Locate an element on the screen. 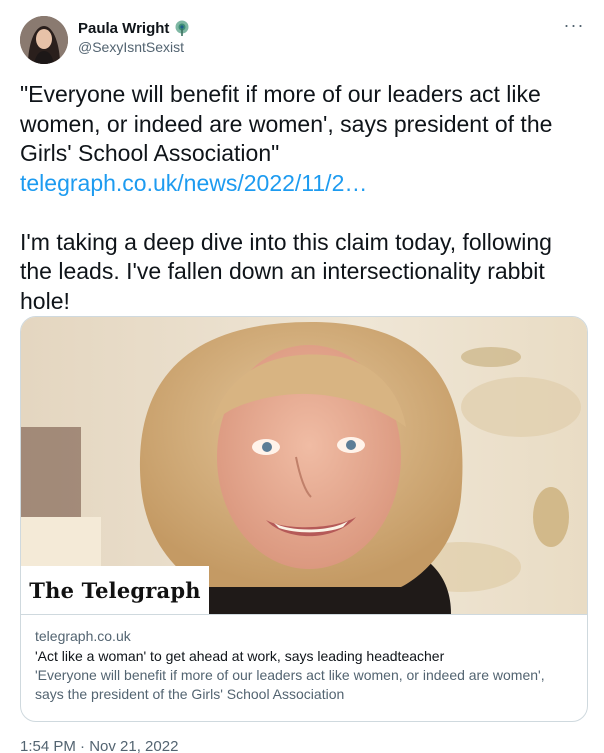 The height and width of the screenshot is (753, 604). more-options-icon: ··· is located at coordinates (574, 28).